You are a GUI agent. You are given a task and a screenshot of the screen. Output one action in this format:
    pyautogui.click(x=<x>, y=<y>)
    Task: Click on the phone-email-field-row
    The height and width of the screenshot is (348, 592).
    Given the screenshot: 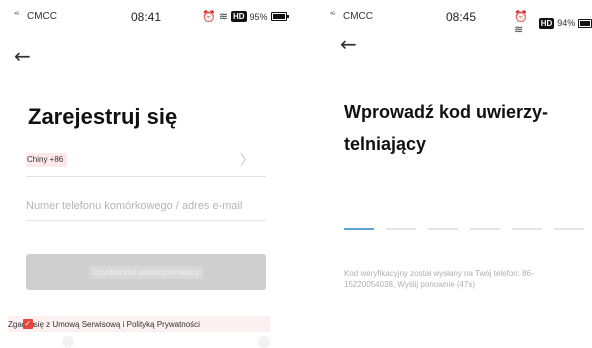 What is the action you would take?
    pyautogui.click(x=146, y=208)
    